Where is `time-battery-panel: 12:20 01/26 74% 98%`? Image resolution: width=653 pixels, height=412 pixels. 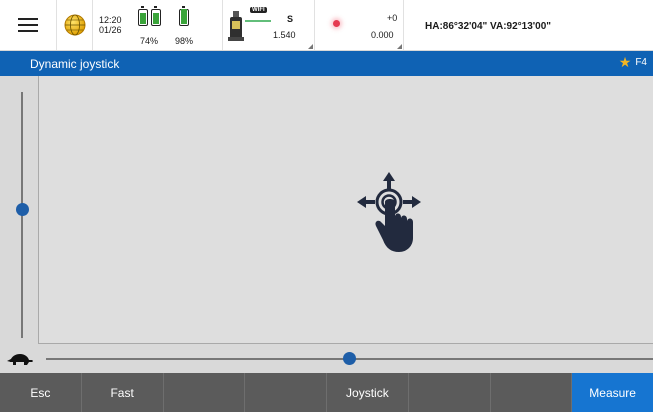
time-battery-panel: 12:20 01/26 74% 98% is located at coordinates (158, 25).